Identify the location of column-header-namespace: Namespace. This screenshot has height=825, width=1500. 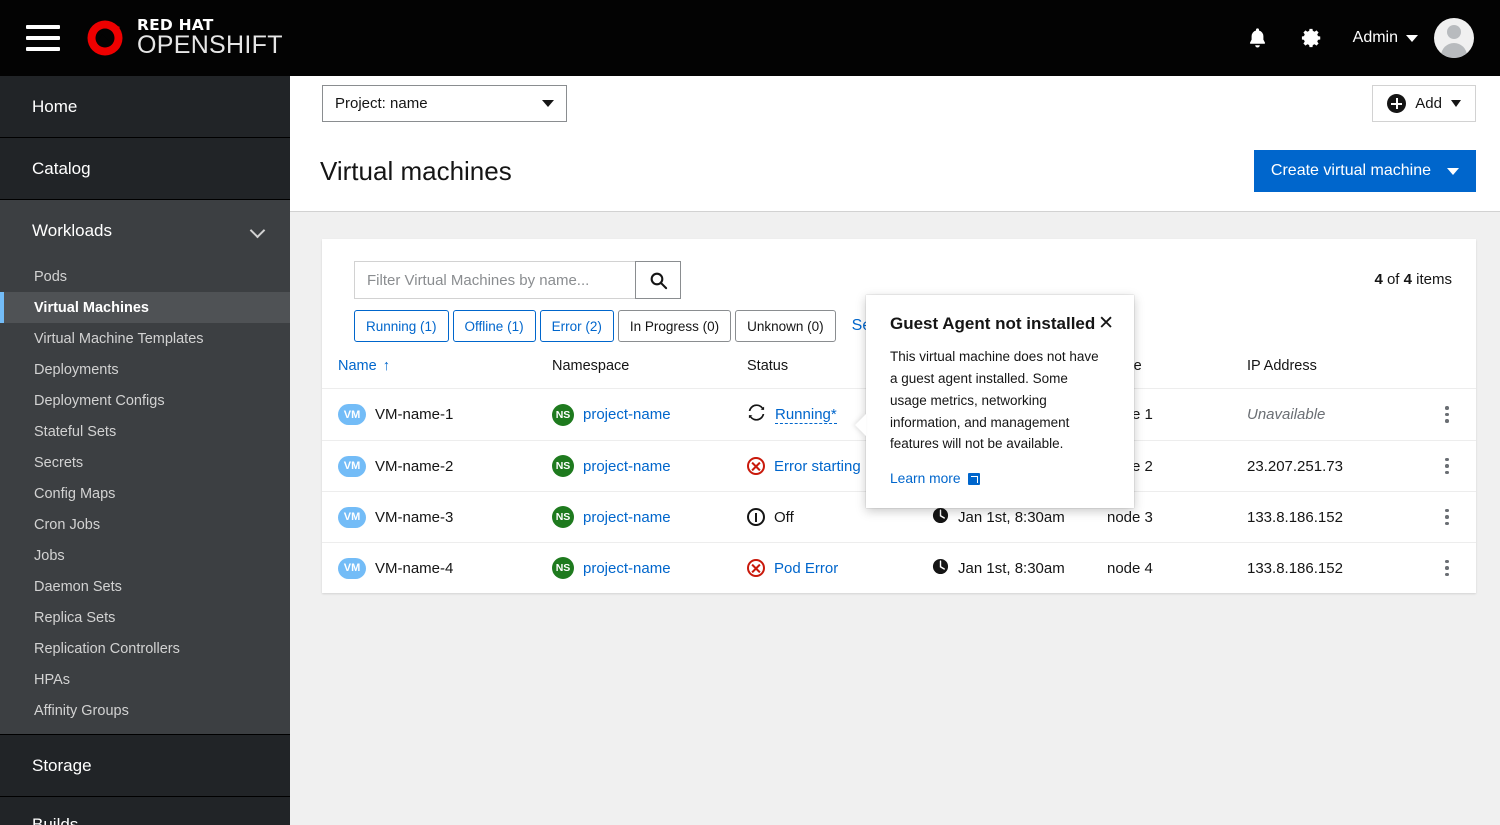
(649, 373).